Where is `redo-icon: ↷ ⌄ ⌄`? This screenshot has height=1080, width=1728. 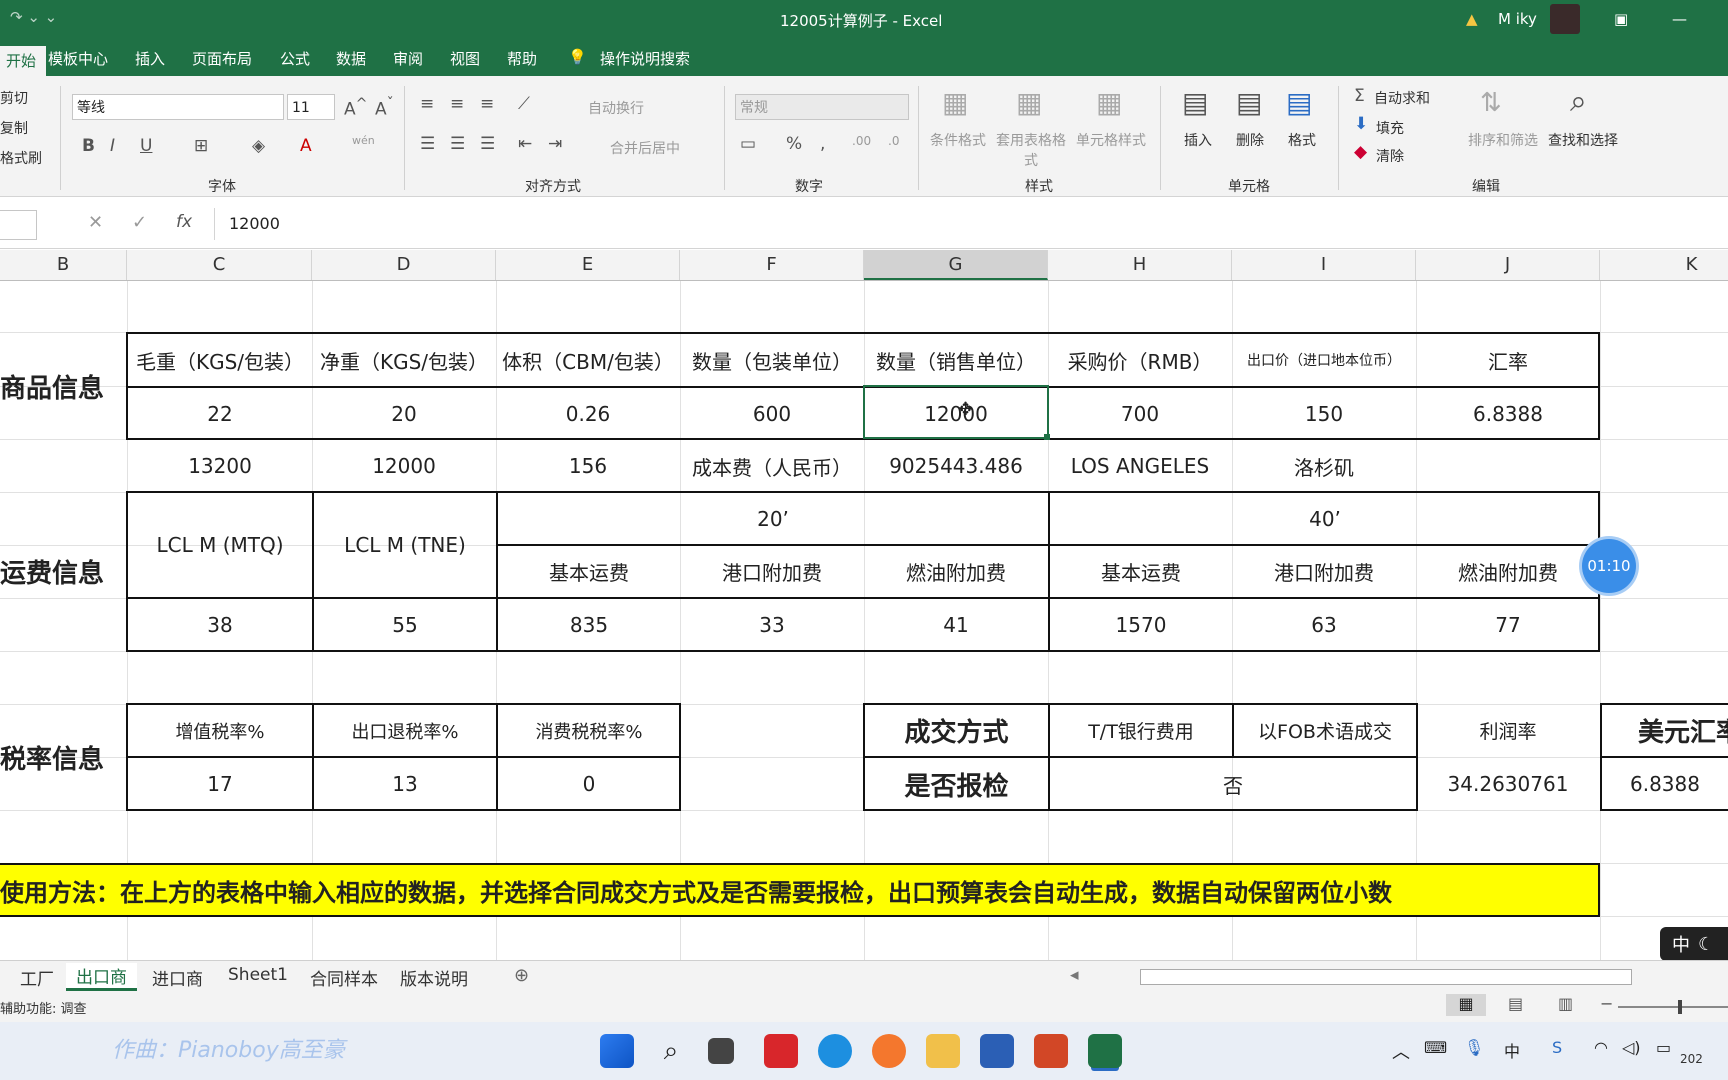 redo-icon: ↷ ⌄ ⌄ is located at coordinates (33, 17).